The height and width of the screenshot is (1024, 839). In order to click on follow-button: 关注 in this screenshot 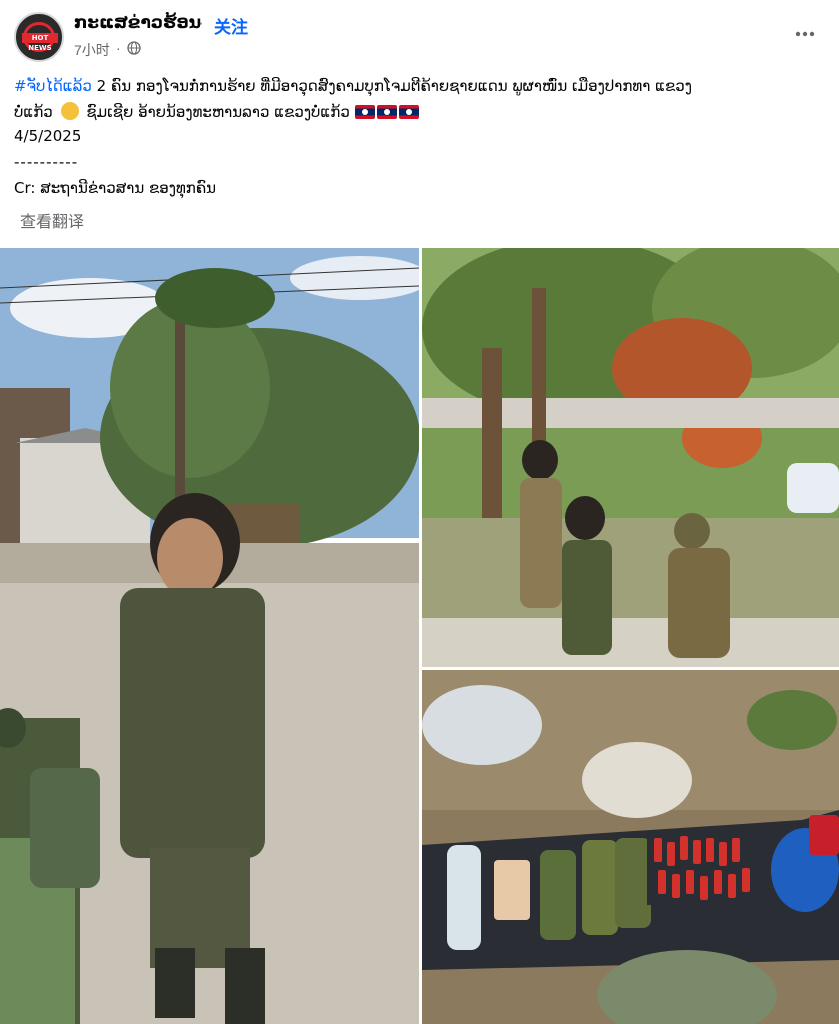, I will do `click(231, 25)`.